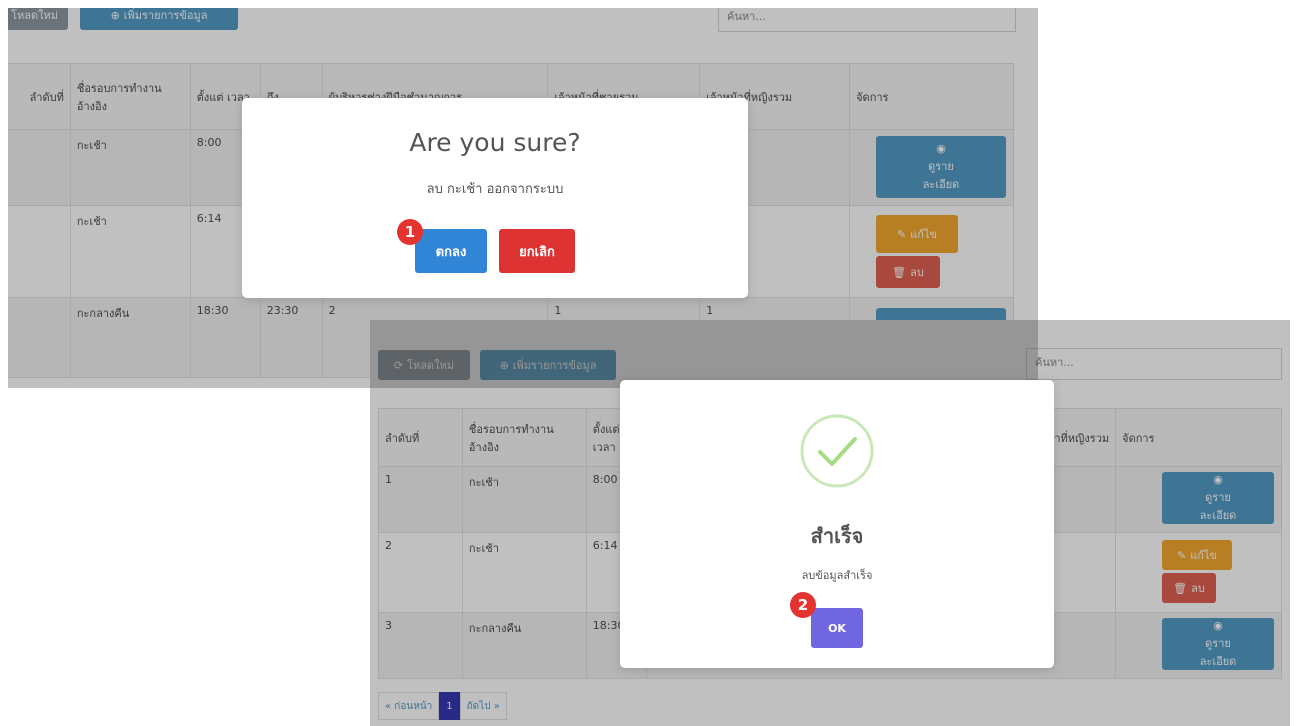 The height and width of the screenshot is (726, 1298). Describe the element at coordinates (451, 251) in the screenshot. I see `confirm-button: ตกลง` at that location.